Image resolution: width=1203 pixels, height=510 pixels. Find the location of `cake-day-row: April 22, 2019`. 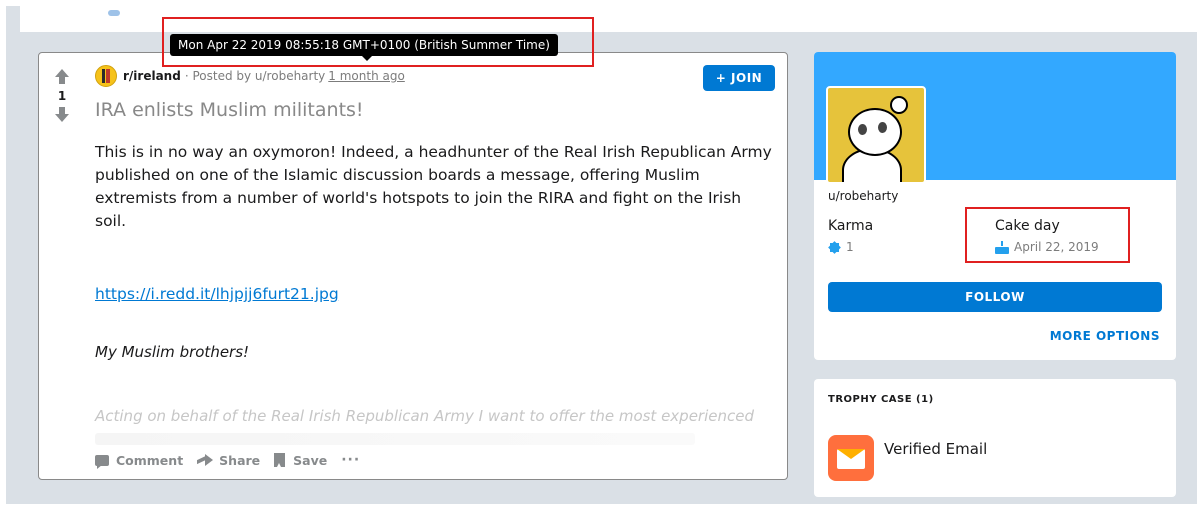

cake-day-row: April 22, 2019 is located at coordinates (1047, 247).